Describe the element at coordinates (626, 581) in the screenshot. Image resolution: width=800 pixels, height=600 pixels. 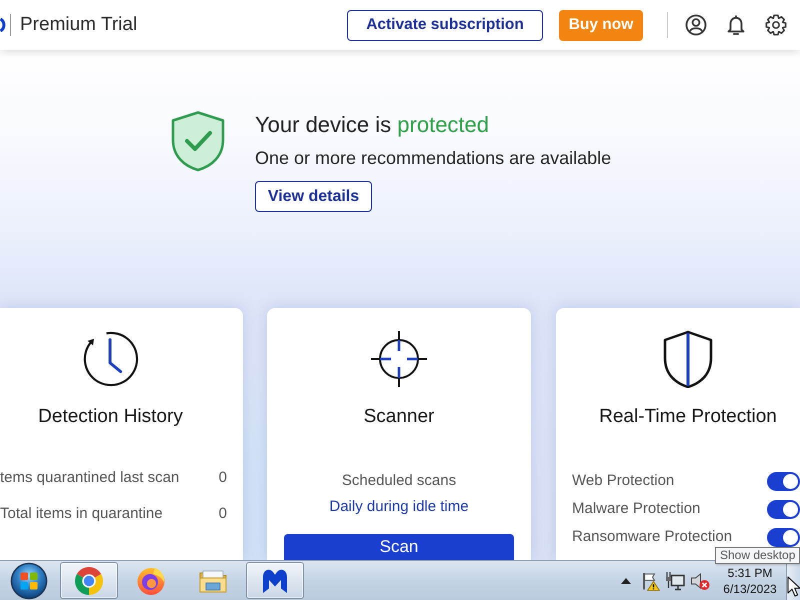
I see `up-arrow-icon` at that location.